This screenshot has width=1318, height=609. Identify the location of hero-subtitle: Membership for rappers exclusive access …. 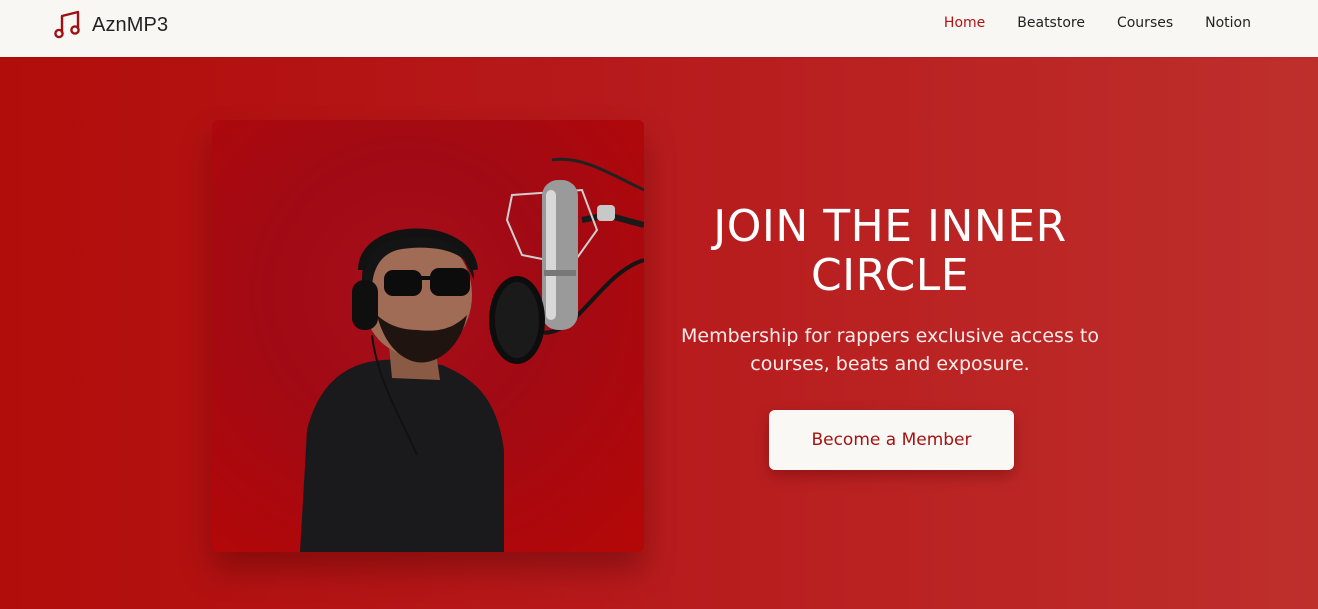
(890, 350).